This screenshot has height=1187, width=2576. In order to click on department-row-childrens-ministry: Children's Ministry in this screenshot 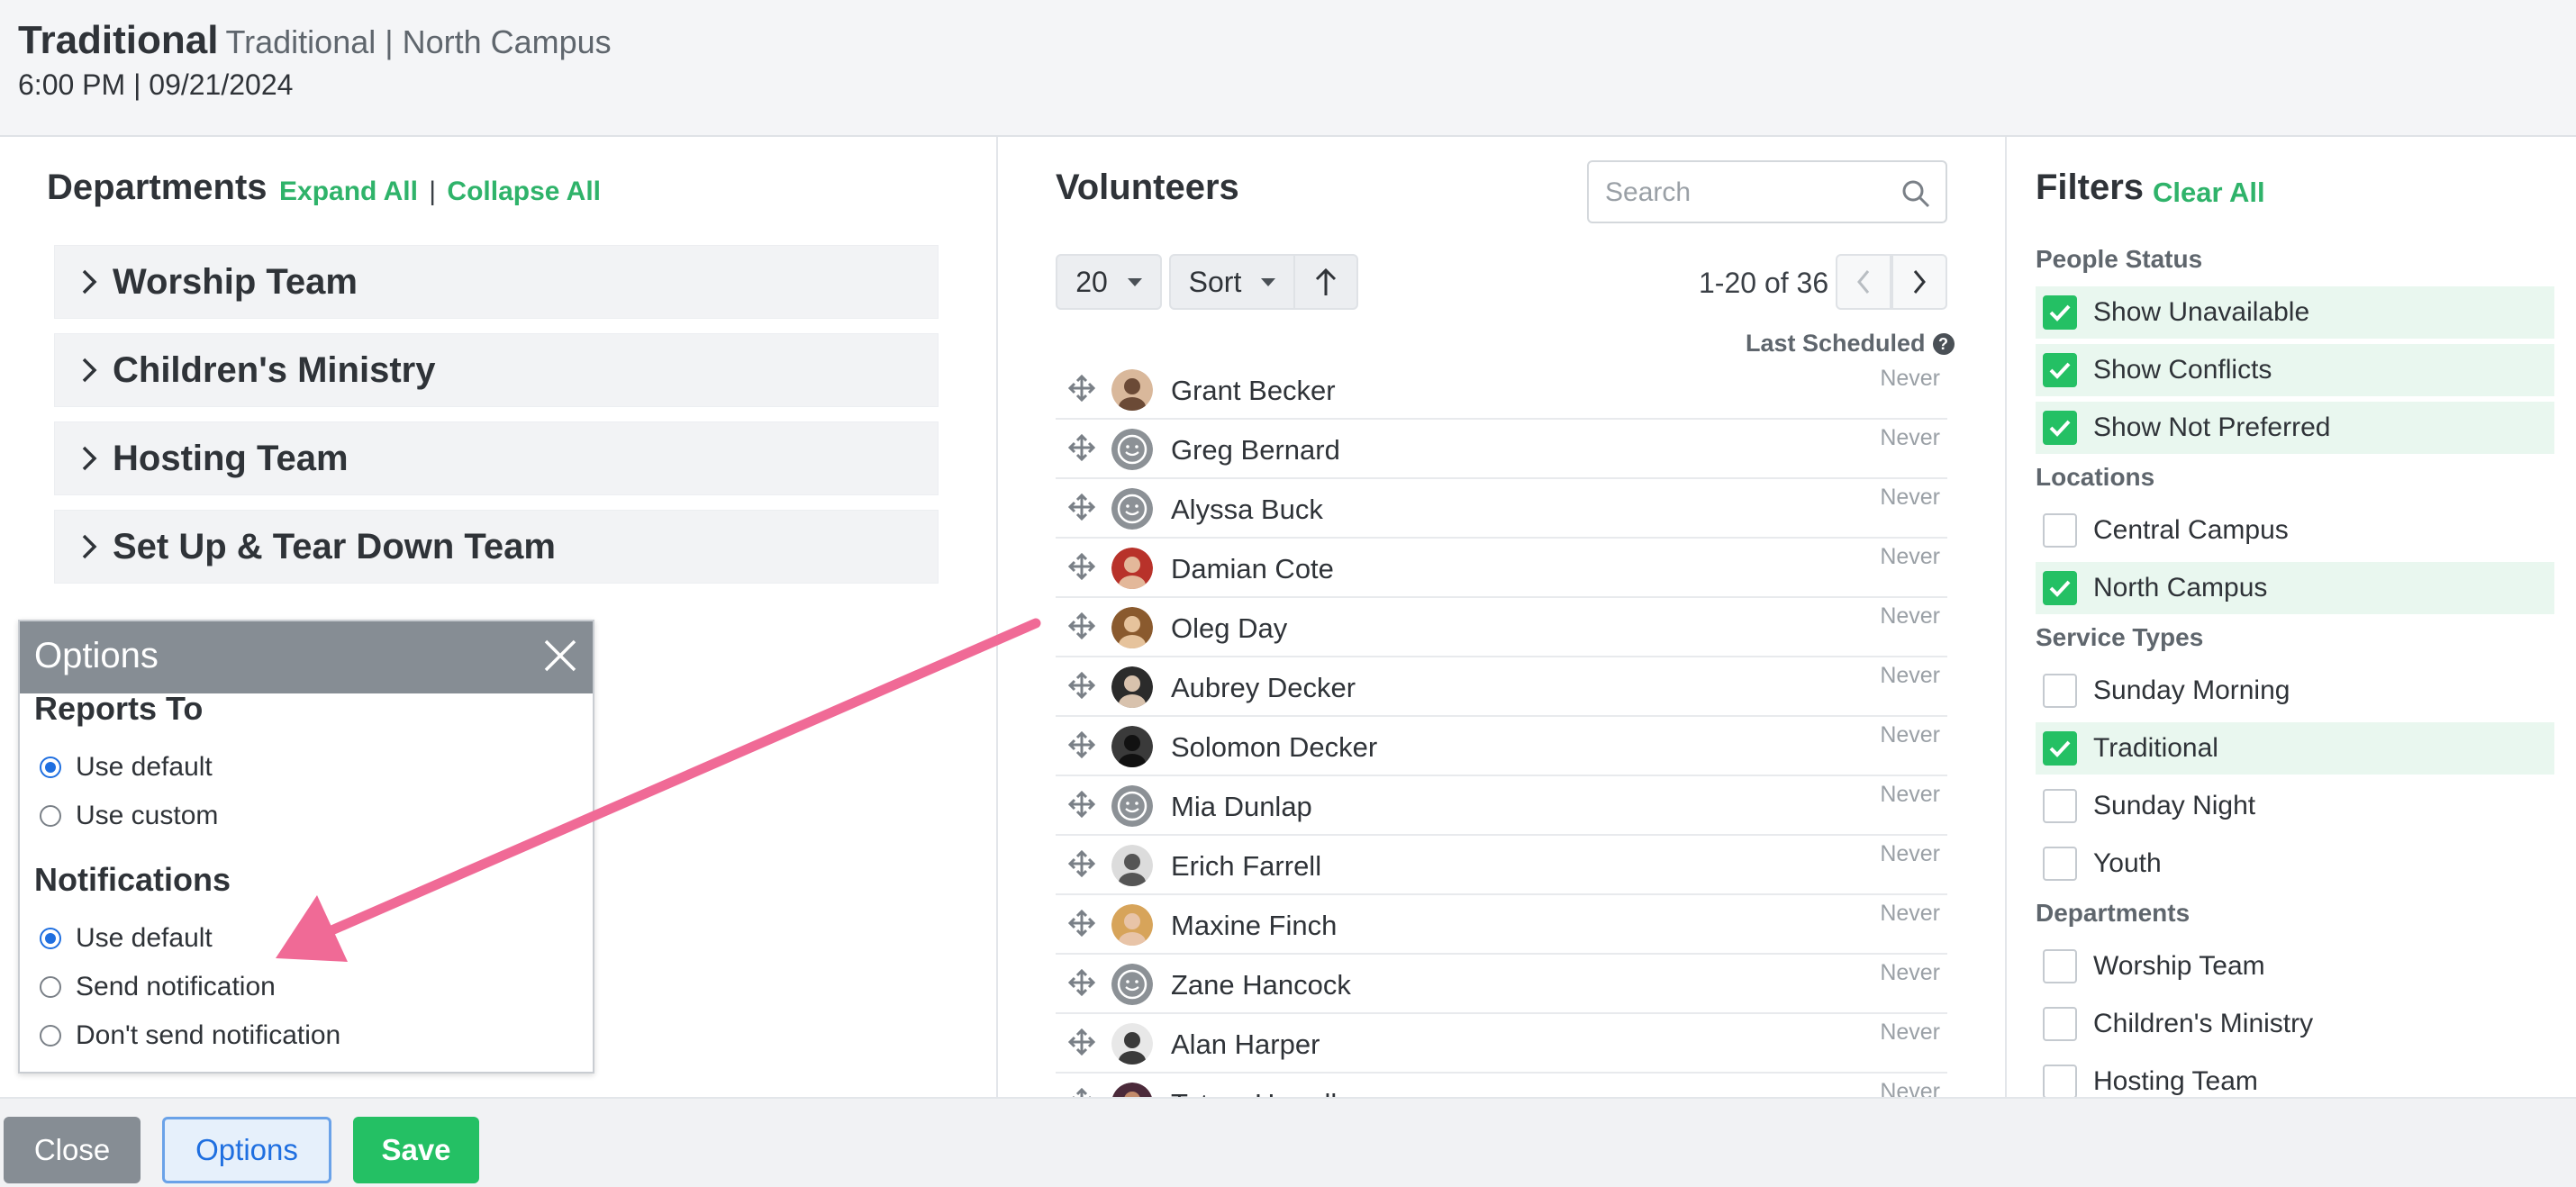, I will do `click(496, 370)`.